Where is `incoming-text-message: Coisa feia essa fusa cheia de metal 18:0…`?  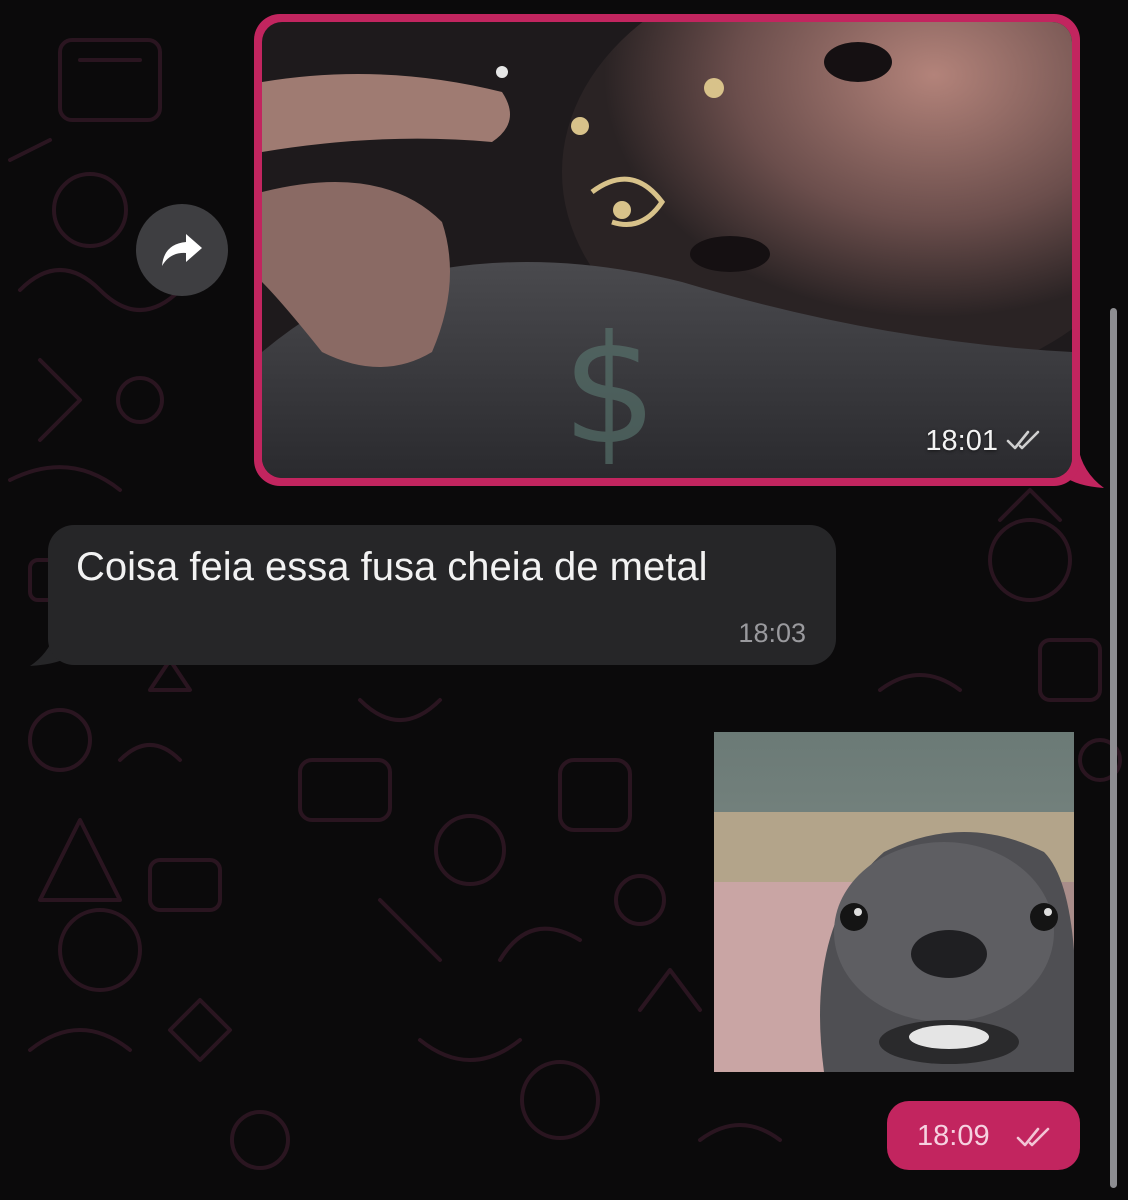 incoming-text-message: Coisa feia essa fusa cheia de metal 18:0… is located at coordinates (442, 595).